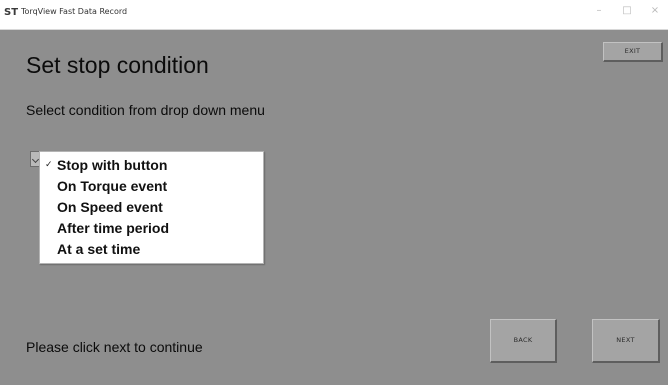 This screenshot has width=668, height=385. Describe the element at coordinates (523, 341) in the screenshot. I see `back-button: BACK` at that location.